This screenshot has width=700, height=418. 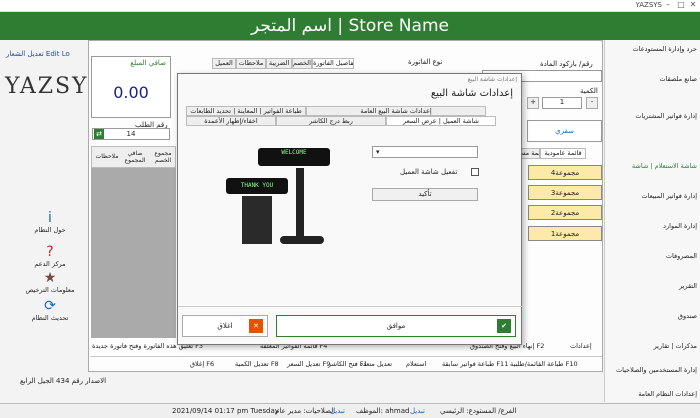 What do you see at coordinates (655, 196) in the screenshot?
I see `sidebar-item-sales: إدارة فواتير المبيعات` at bounding box center [655, 196].